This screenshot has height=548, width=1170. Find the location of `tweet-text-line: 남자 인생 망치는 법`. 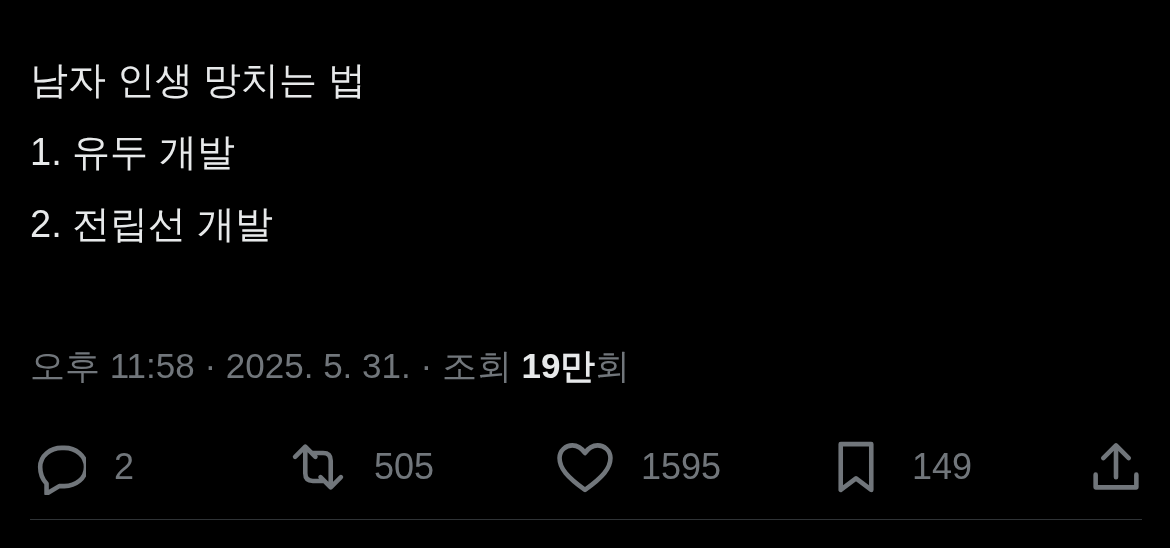

tweet-text-line: 남자 인생 망치는 법 is located at coordinates (198, 80).